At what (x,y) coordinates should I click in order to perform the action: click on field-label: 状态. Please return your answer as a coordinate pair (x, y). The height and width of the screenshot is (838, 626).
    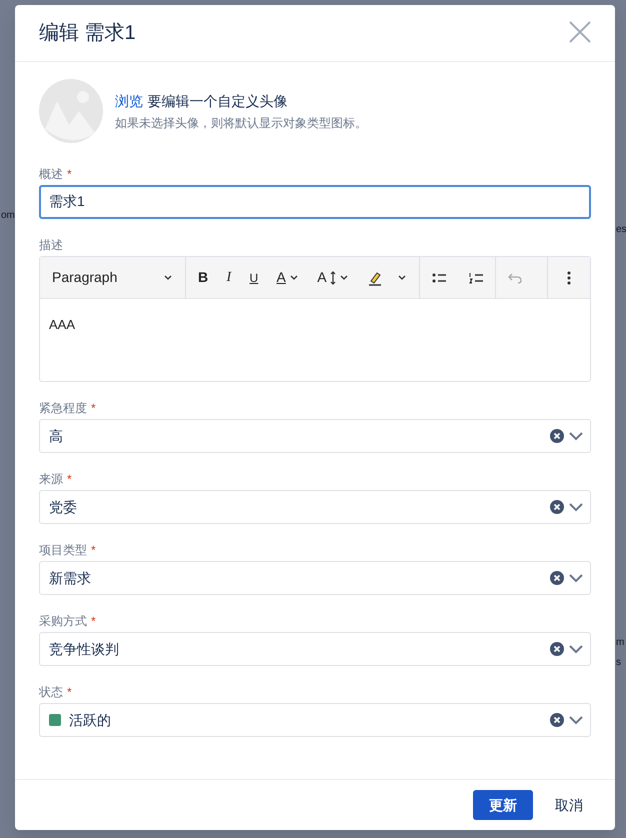
    Looking at the image, I should click on (51, 692).